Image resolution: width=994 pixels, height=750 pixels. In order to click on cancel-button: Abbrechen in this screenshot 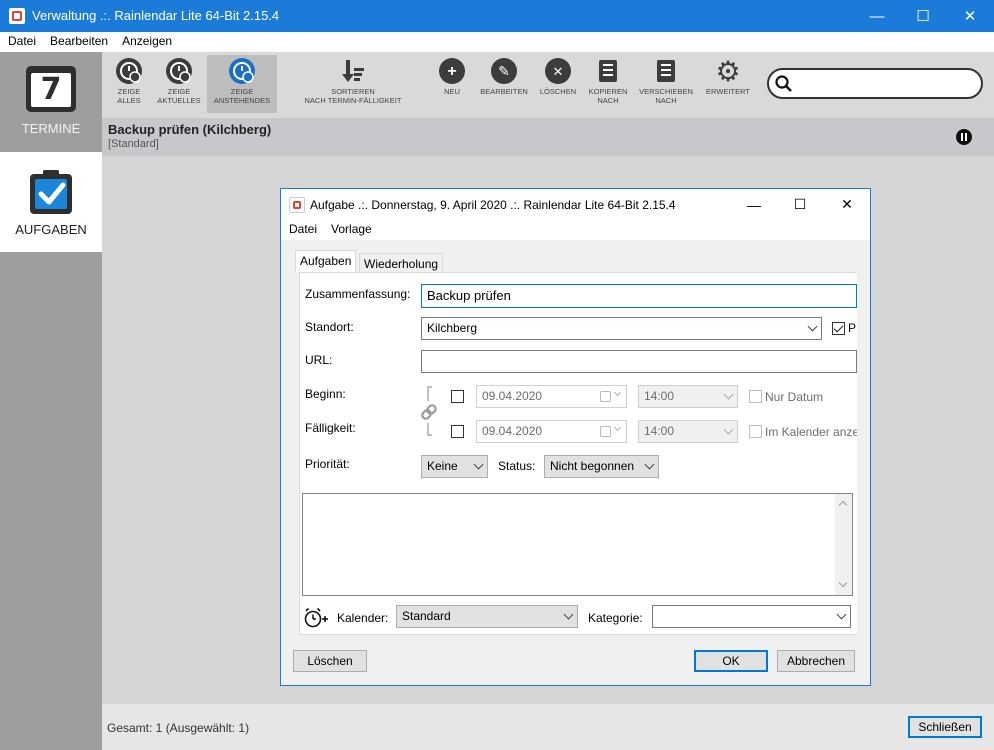, I will do `click(816, 661)`.